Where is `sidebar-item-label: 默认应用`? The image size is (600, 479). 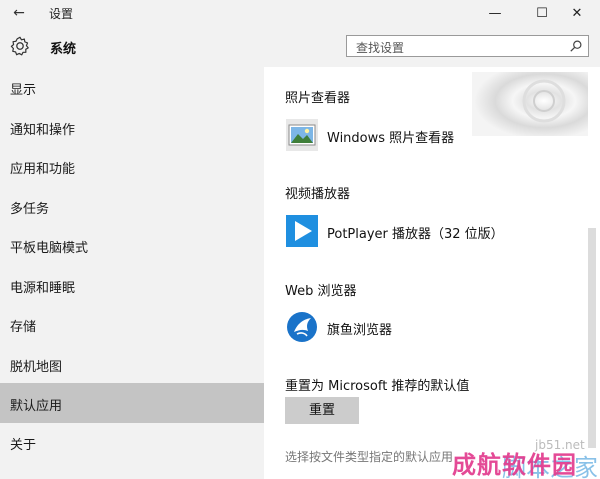
sidebar-item-label: 默认应用 is located at coordinates (36, 406).